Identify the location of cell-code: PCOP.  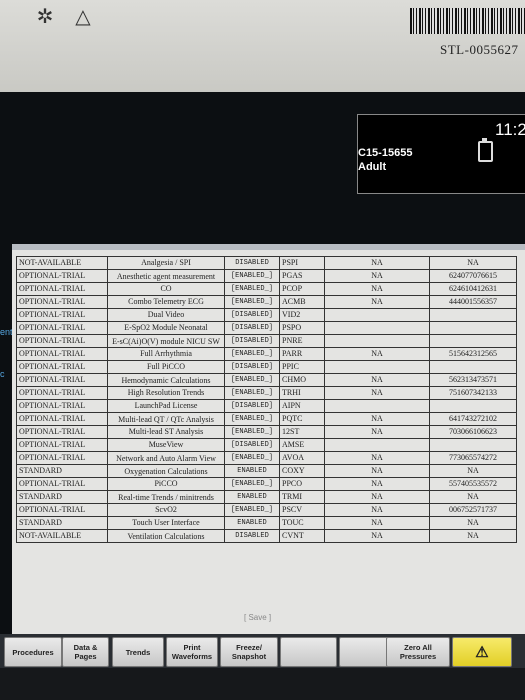
(302, 289).